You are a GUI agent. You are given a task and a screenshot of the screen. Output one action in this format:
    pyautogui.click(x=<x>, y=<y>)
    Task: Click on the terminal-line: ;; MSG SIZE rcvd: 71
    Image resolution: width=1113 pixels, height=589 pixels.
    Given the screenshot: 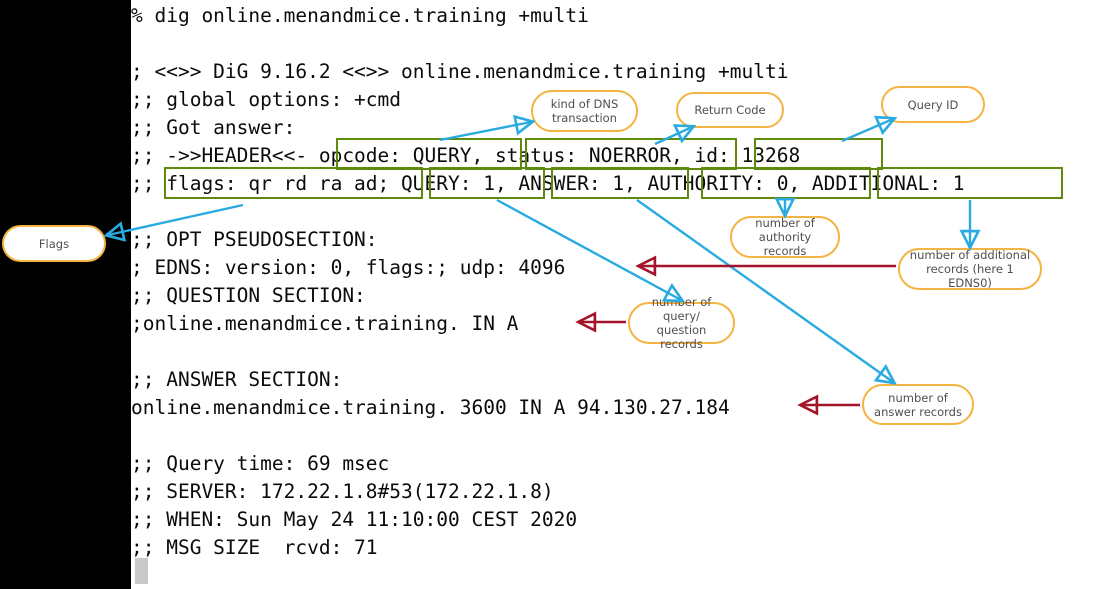 What is the action you would take?
    pyautogui.click(x=254, y=547)
    